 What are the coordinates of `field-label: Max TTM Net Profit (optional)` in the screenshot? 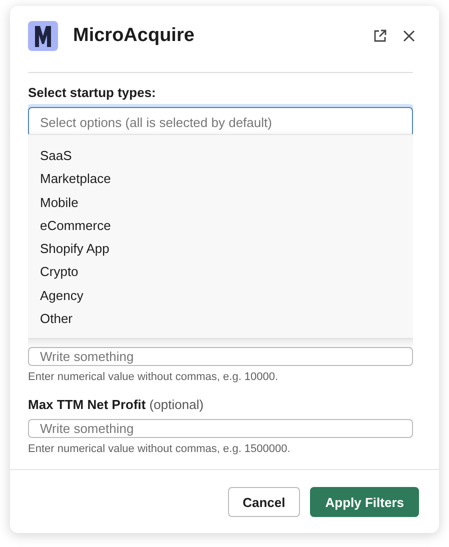 It's located at (116, 404).